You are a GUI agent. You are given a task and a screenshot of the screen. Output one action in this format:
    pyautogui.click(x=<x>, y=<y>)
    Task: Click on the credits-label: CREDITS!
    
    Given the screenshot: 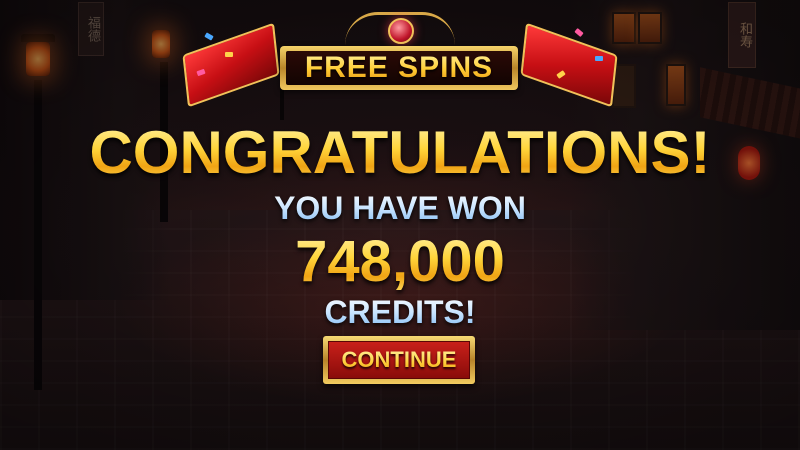 What is the action you would take?
    pyautogui.click(x=400, y=312)
    